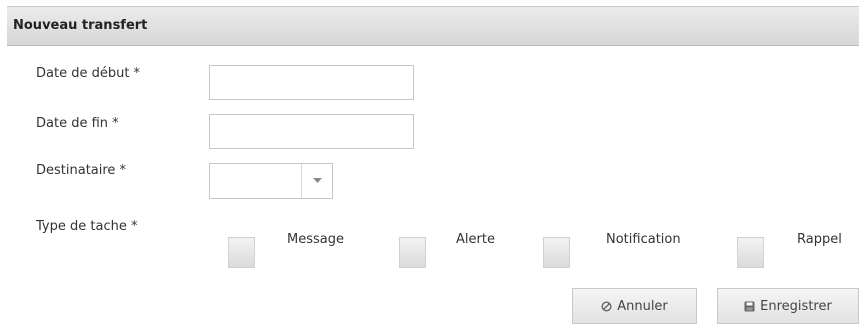 The image size is (859, 325). Describe the element at coordinates (642, 306) in the screenshot. I see `cancel-button-label: Annuler` at that location.